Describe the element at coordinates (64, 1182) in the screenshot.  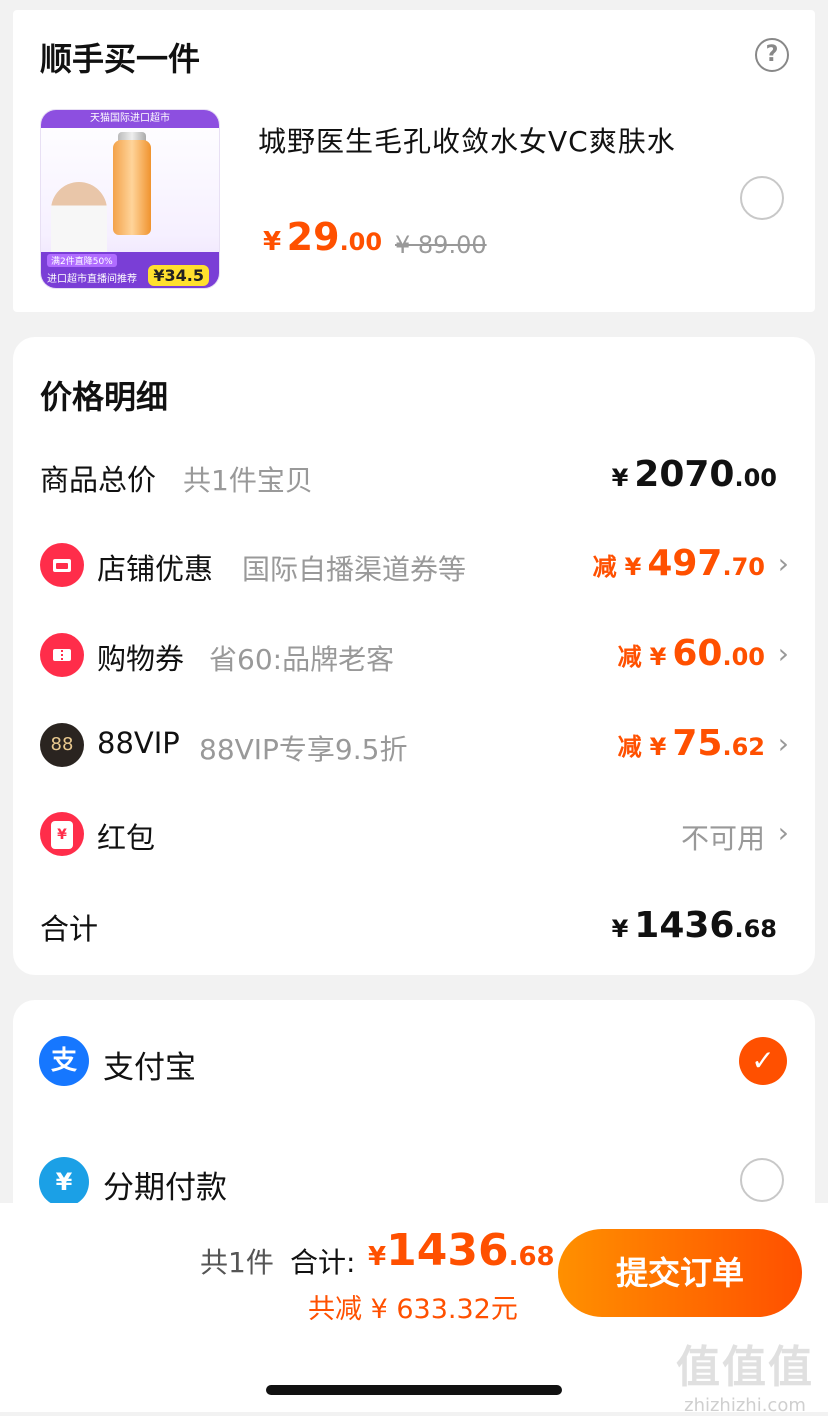
I see `installment-icon: ¥` at that location.